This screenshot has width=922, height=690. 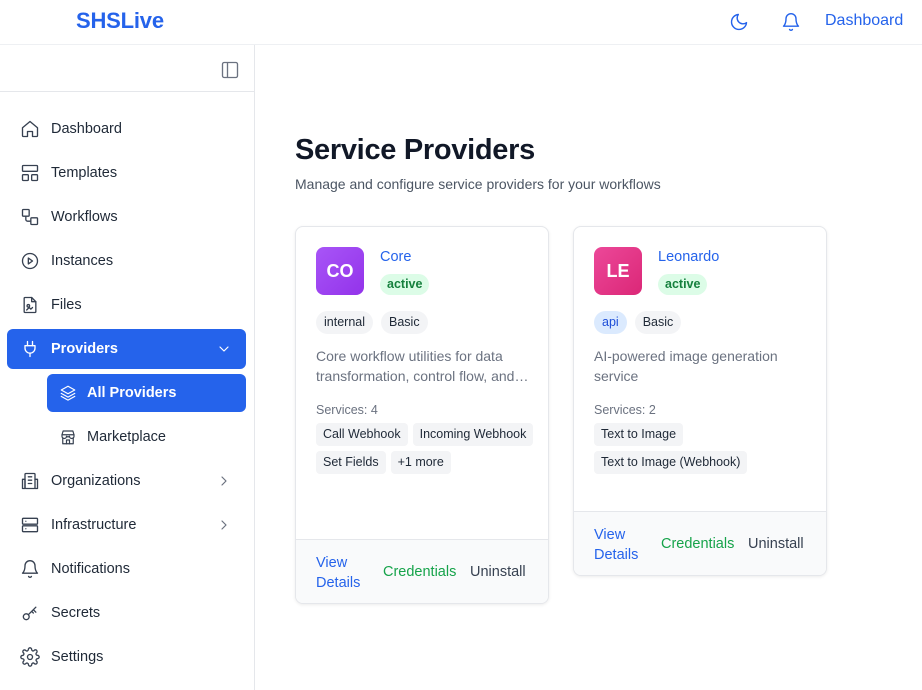 I want to click on layers-icon, so click(x=68, y=393).